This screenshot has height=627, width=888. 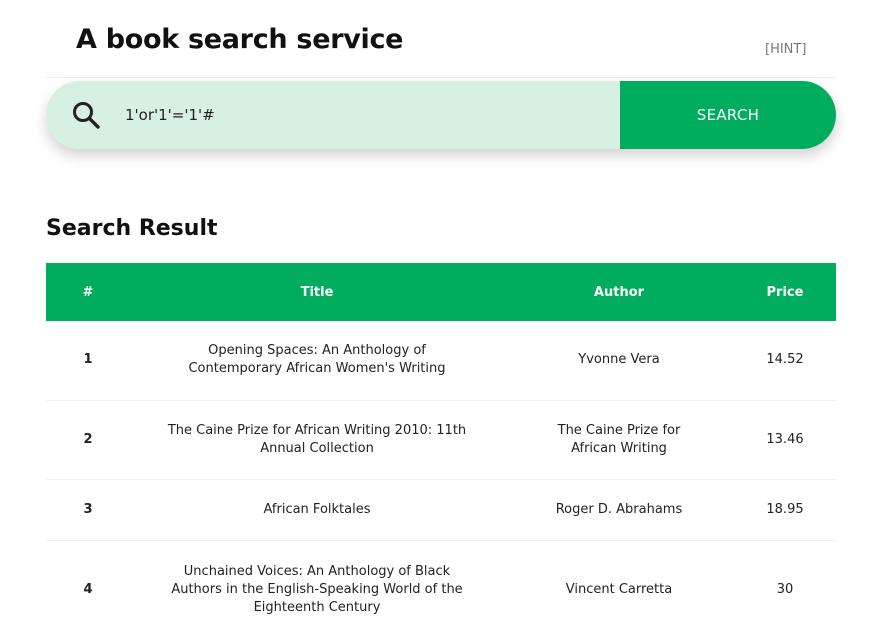 What do you see at coordinates (441, 292) in the screenshot?
I see `table-header-row: # Title Author Price` at bounding box center [441, 292].